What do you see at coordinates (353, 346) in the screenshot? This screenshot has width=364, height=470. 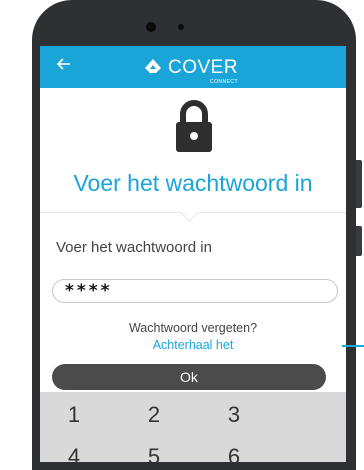 I see `callout-line` at bounding box center [353, 346].